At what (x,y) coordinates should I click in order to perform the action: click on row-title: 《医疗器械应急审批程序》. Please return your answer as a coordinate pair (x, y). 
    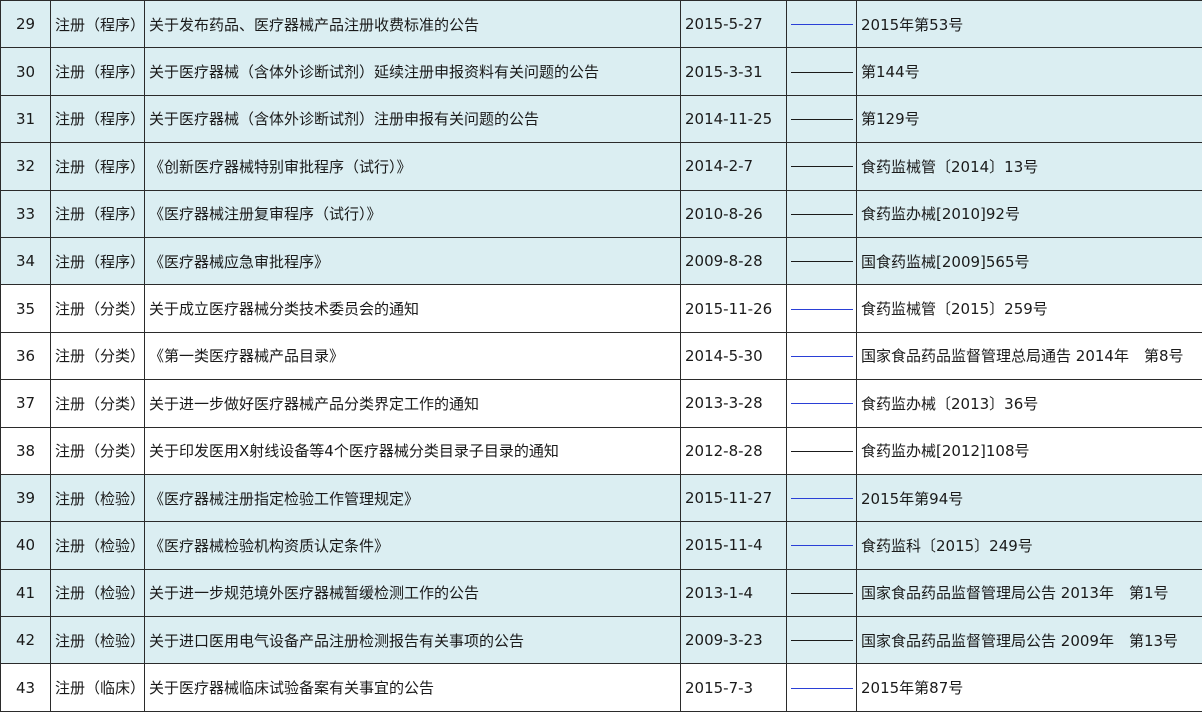
    Looking at the image, I should click on (412, 261).